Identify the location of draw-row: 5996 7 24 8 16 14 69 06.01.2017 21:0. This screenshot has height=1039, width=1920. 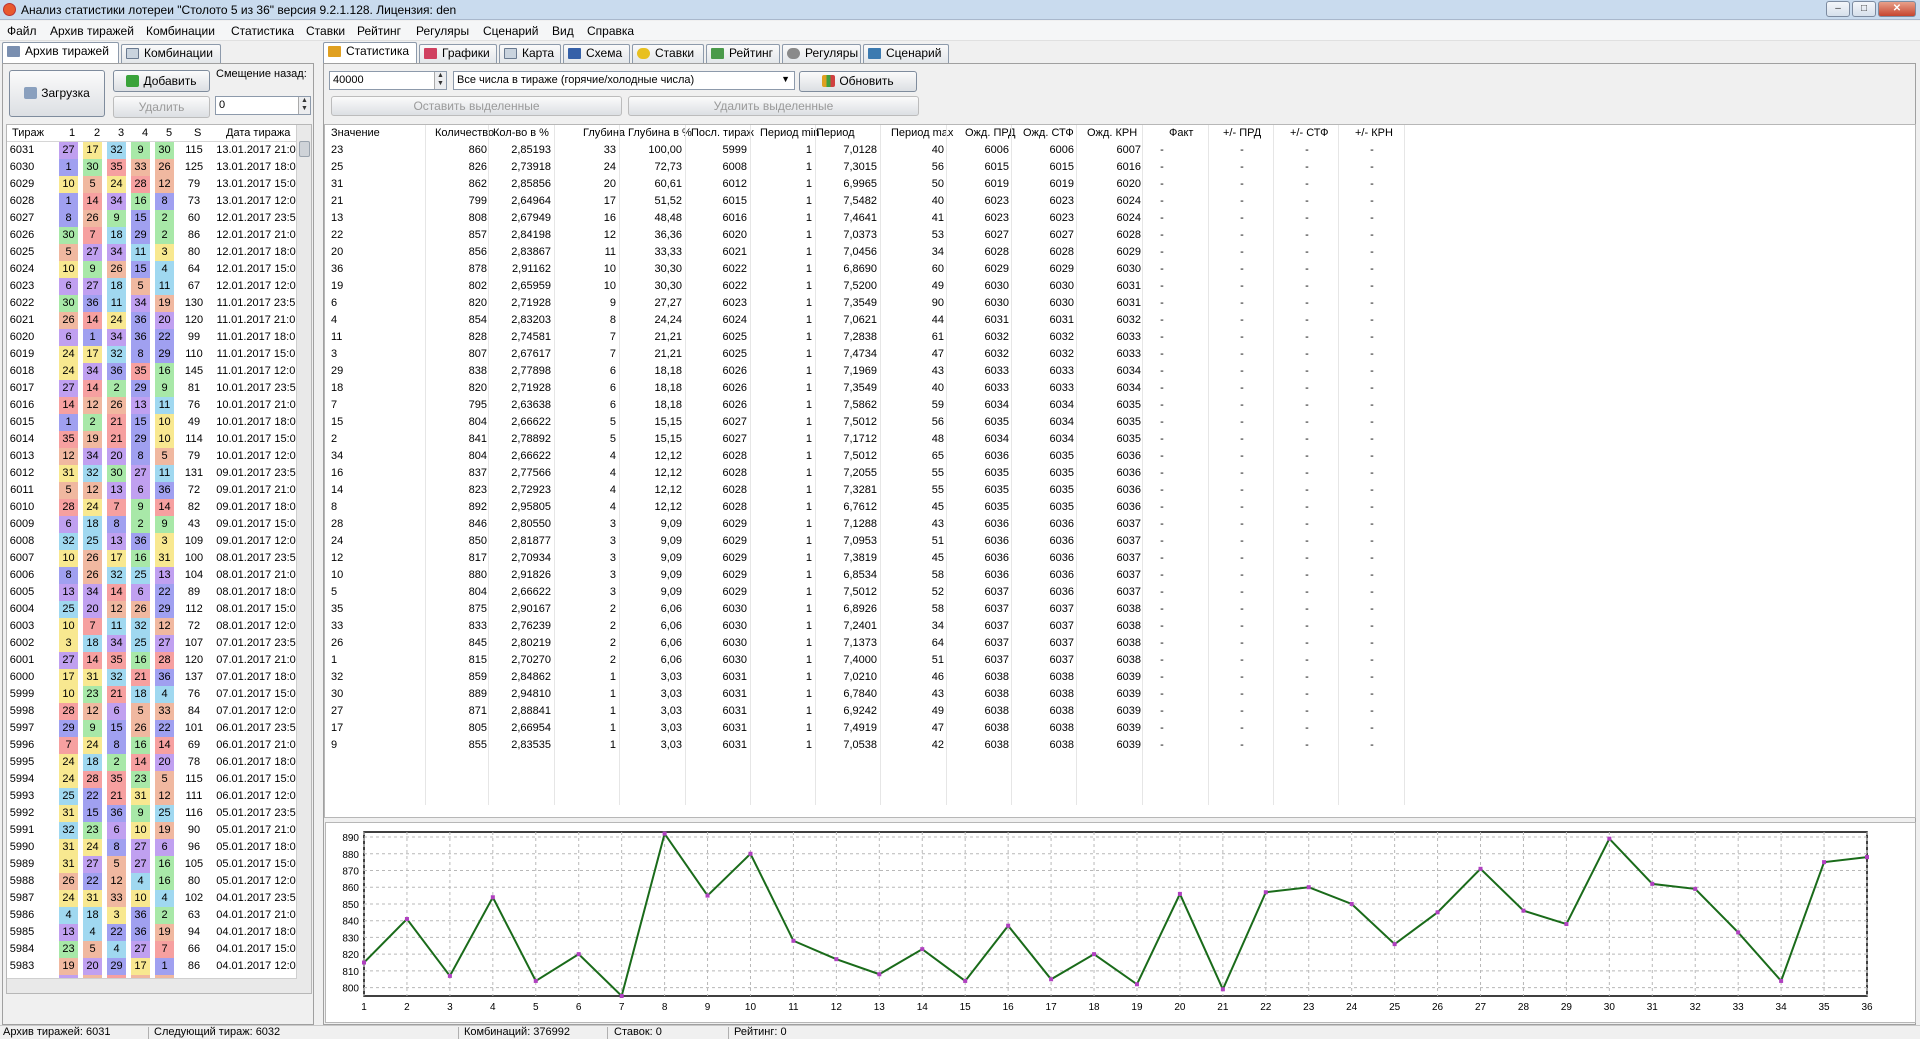
(152, 745).